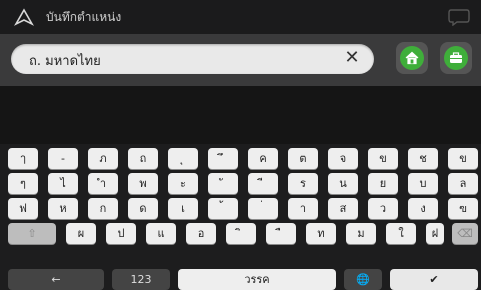 This screenshot has width=481, height=290. What do you see at coordinates (23, 158) in the screenshot?
I see `key: ๅ` at bounding box center [23, 158].